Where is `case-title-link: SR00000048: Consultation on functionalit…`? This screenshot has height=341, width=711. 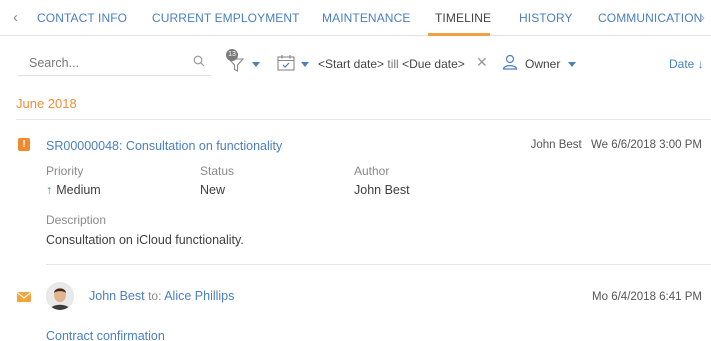
case-title-link: SR00000048: Consultation on functionalit… is located at coordinates (164, 146).